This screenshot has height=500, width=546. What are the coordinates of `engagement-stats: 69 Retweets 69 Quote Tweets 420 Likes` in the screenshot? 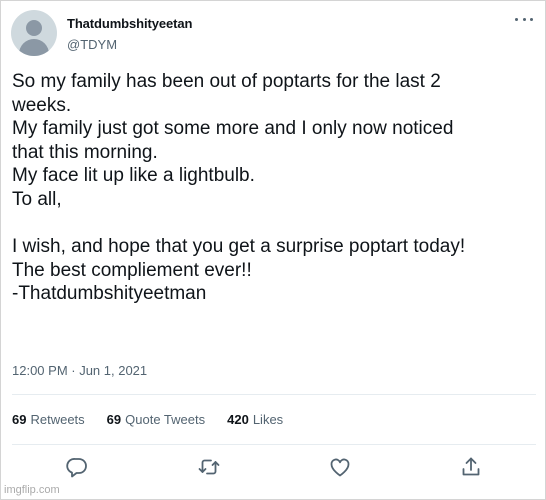 It's located at (158, 419).